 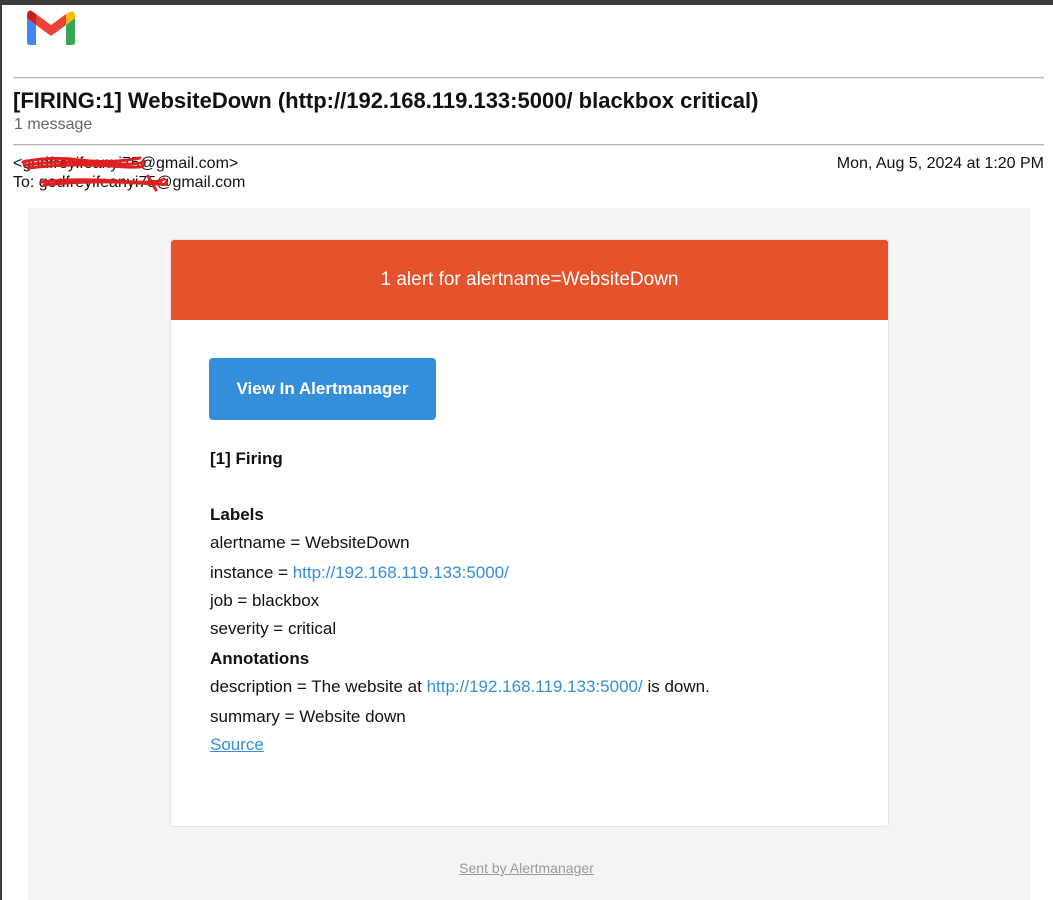 I want to click on gmail-logo-icon, so click(x=51, y=27).